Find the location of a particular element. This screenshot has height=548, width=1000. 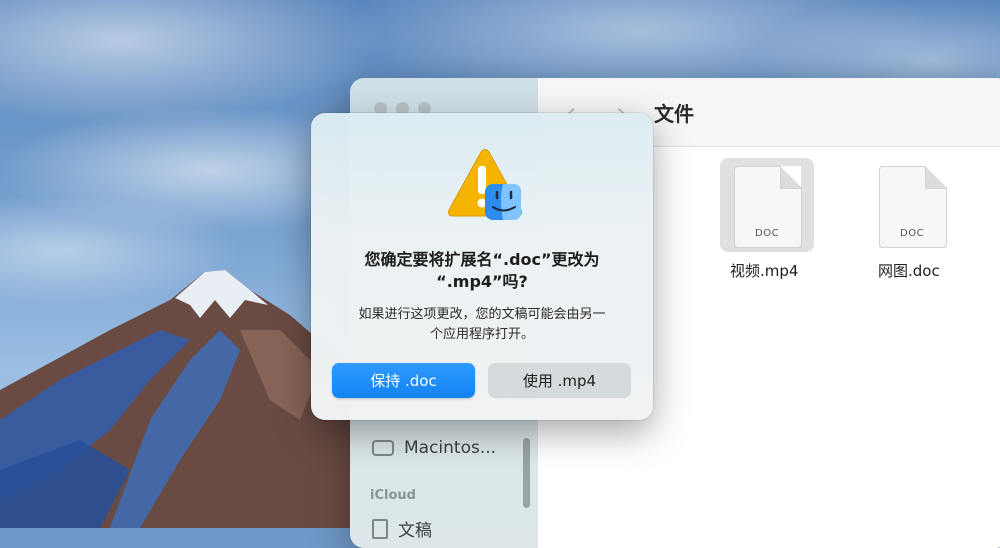

alert-message-line: 如果进行这项更改，您的文稿可能会由另一 is located at coordinates (482, 314).